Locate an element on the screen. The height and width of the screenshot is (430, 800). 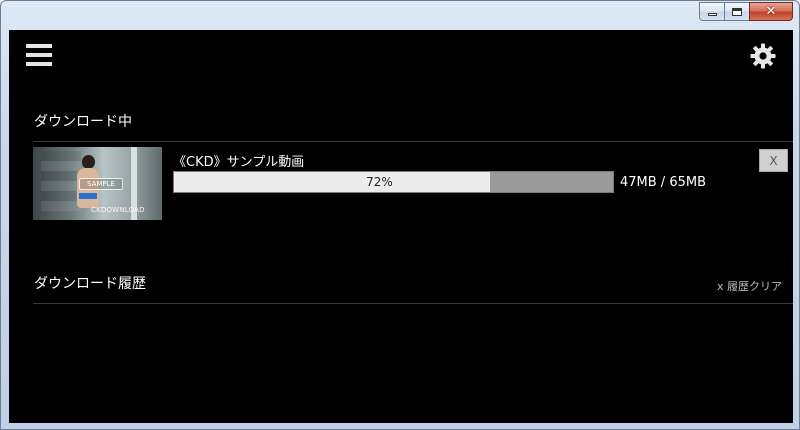
video-thumbnail: SAMPLE CKDOWNLOAD is located at coordinates (97, 183).